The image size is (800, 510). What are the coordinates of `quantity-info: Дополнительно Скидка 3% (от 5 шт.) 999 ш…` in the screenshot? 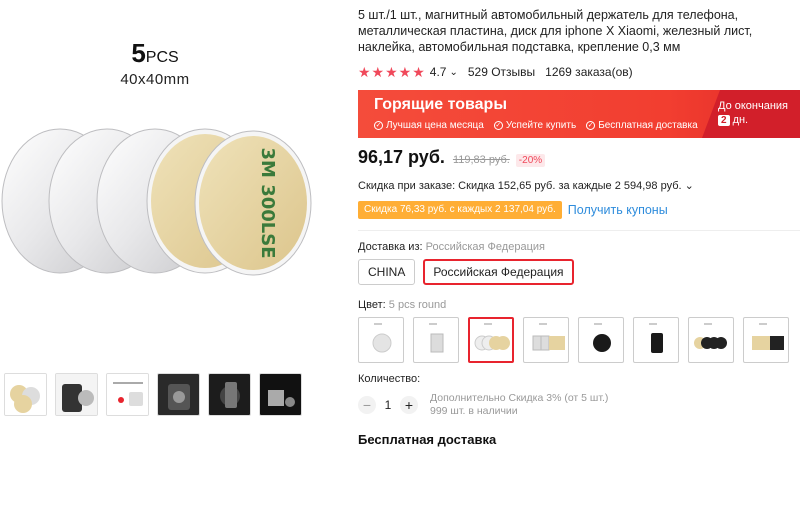 It's located at (519, 405).